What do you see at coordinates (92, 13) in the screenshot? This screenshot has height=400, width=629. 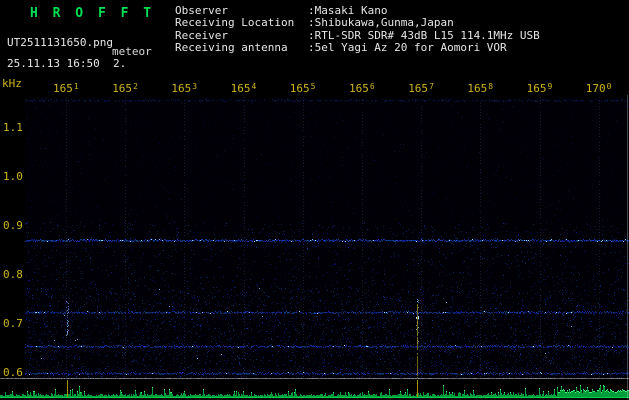 I see `app-title: H R O F F T` at bounding box center [92, 13].